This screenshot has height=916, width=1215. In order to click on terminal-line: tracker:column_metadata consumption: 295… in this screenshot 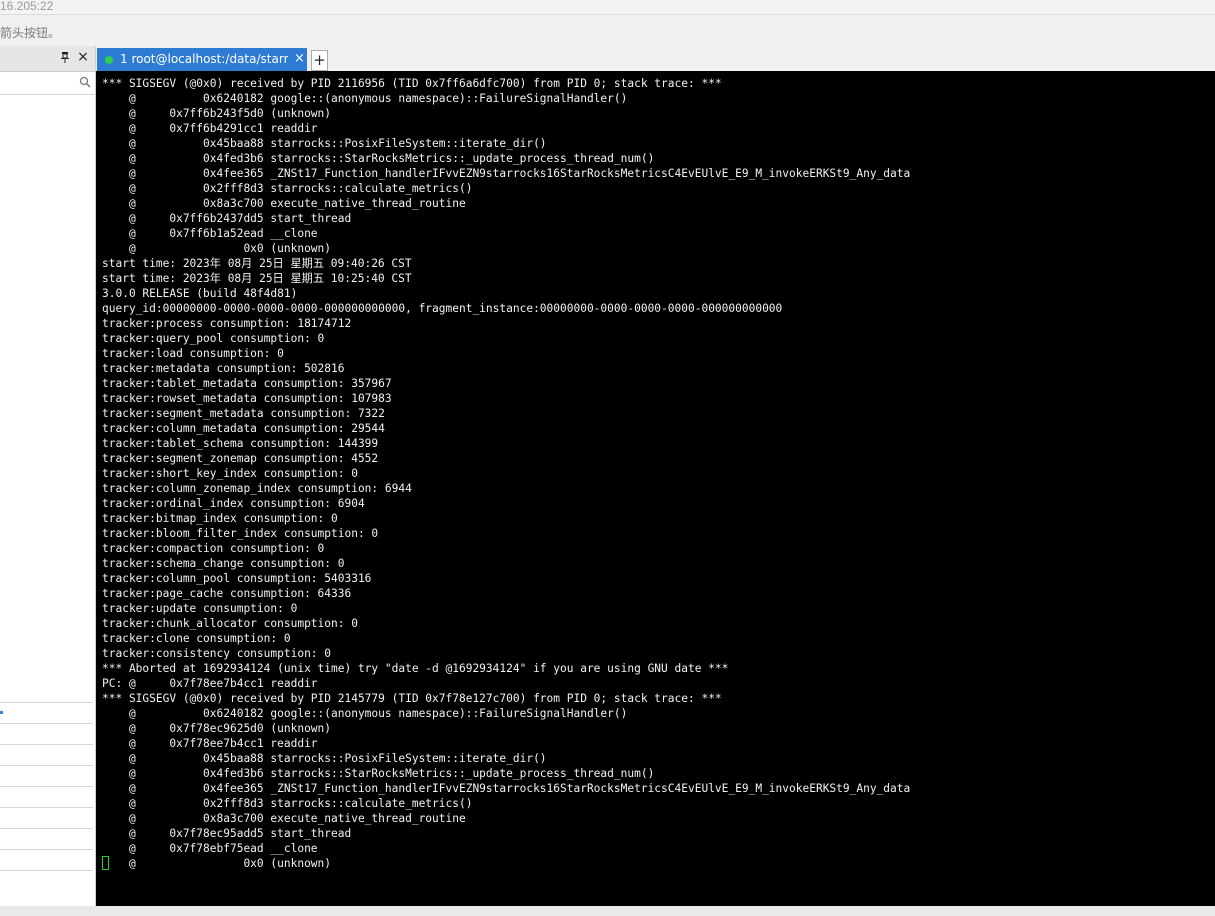, I will do `click(243, 428)`.